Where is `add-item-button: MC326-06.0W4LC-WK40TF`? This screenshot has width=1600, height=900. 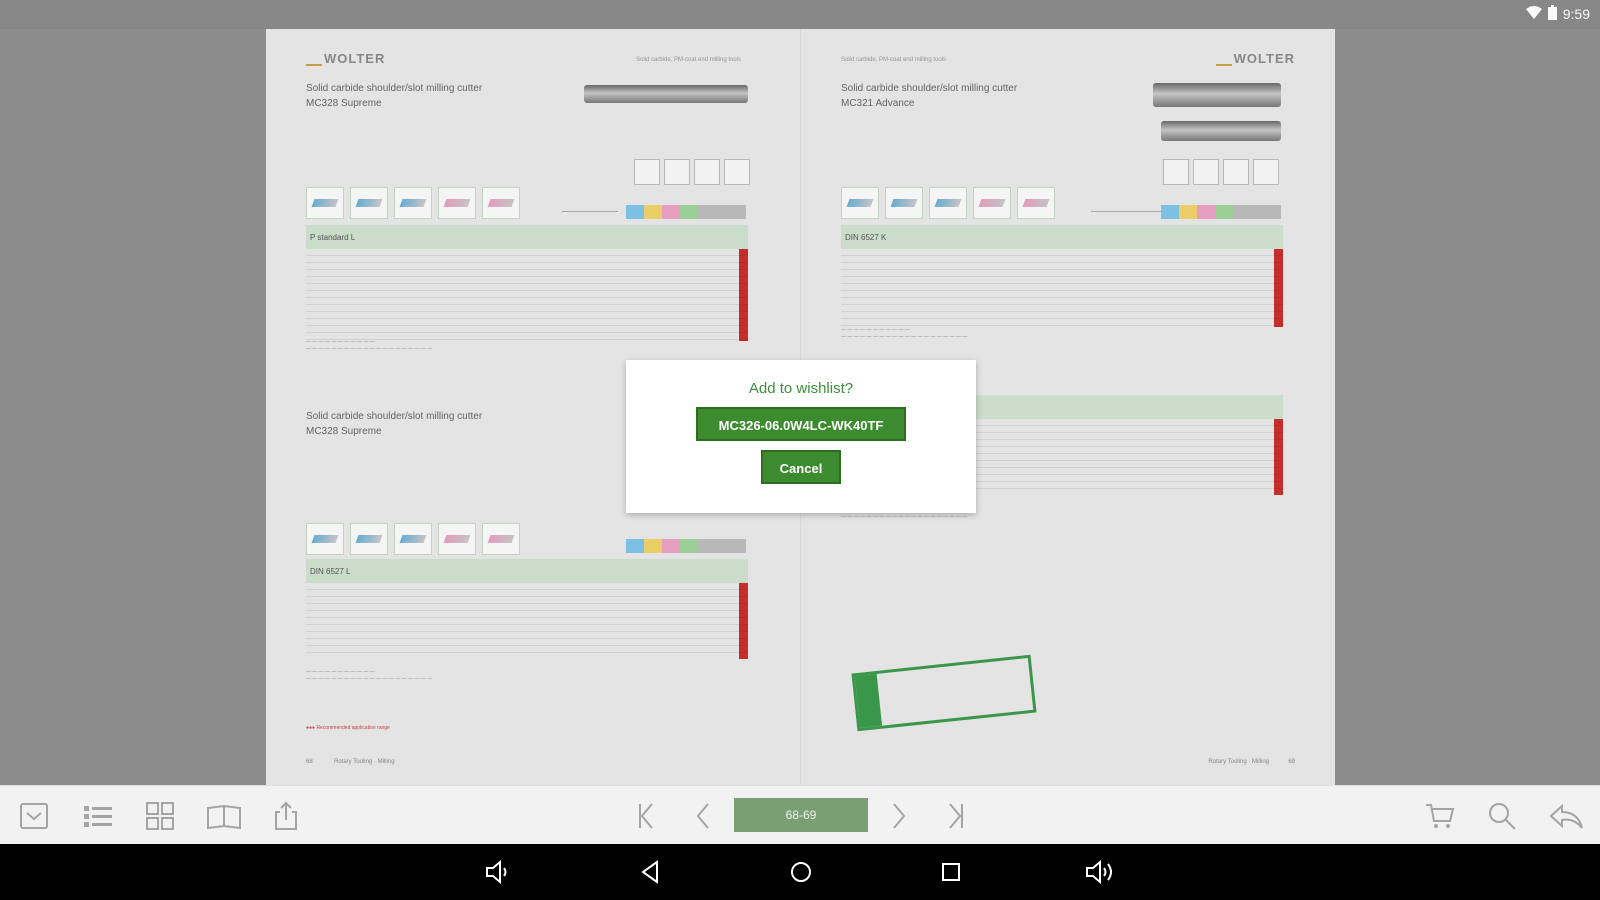
add-item-button: MC326-06.0W4LC-WK40TF is located at coordinates (801, 424).